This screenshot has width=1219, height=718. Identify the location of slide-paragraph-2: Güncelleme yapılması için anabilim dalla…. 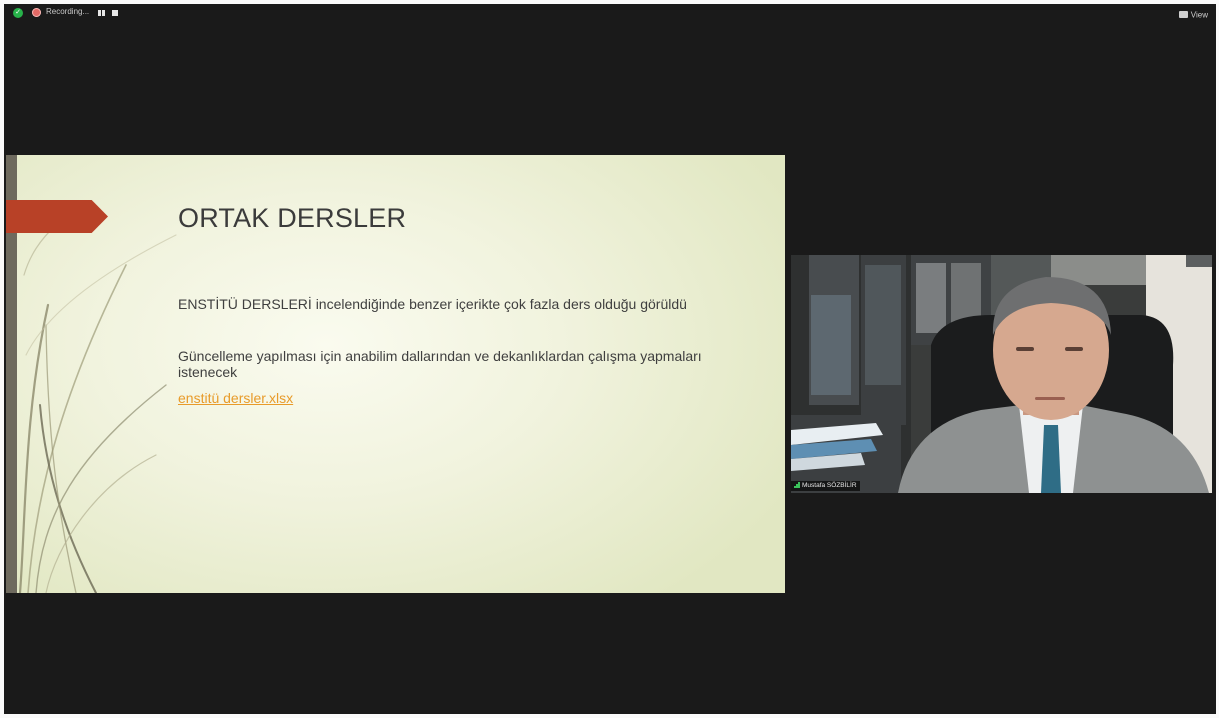
(440, 364).